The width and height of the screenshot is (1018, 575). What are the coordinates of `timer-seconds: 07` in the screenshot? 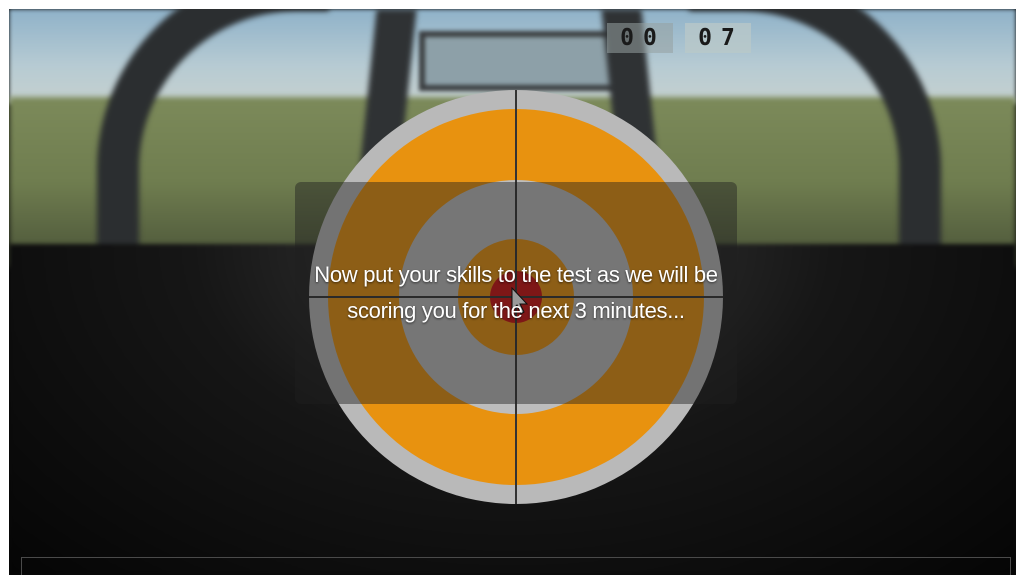 It's located at (718, 38).